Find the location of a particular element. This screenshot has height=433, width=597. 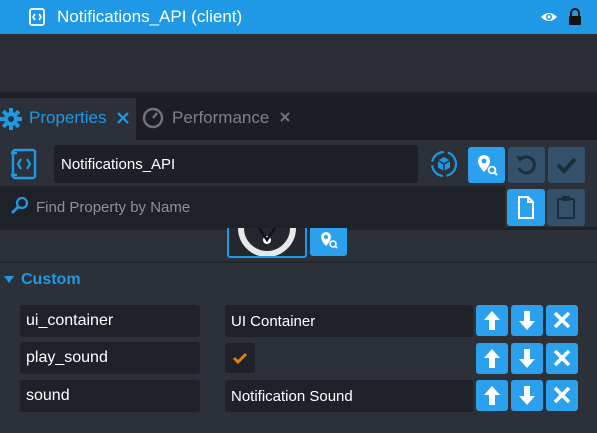

section-divider is located at coordinates (298, 262).